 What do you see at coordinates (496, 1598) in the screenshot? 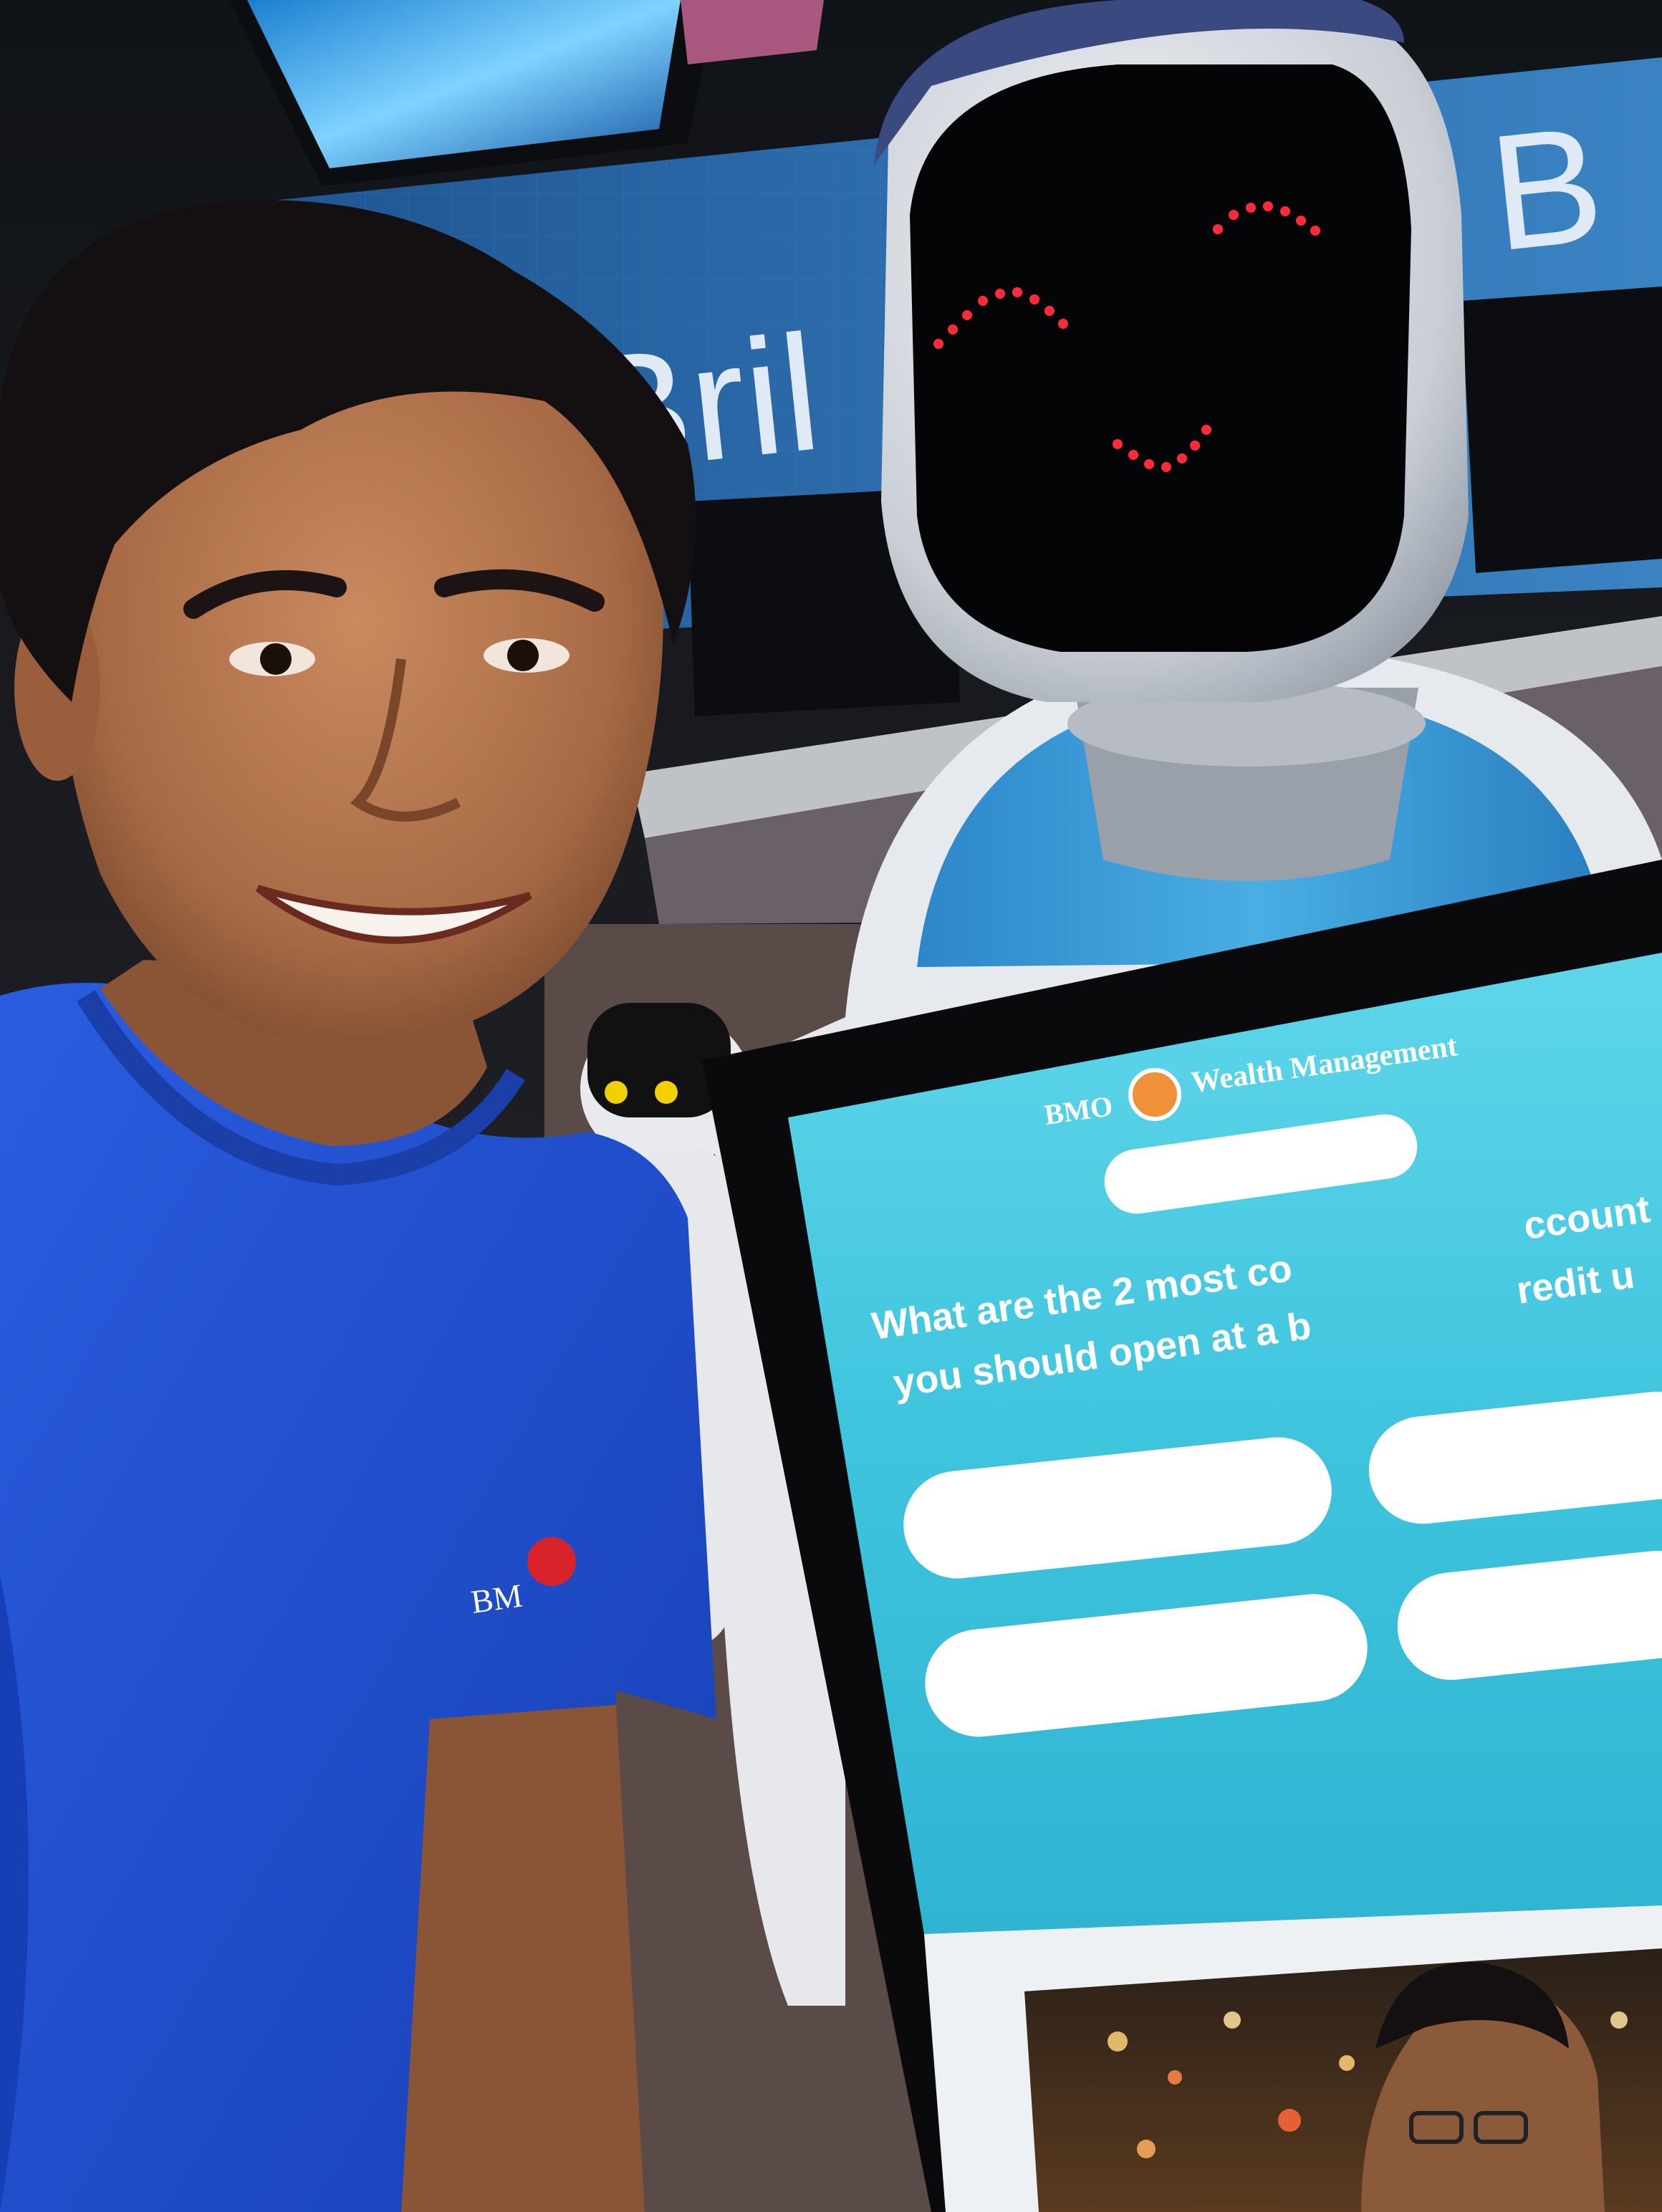
I see `shirt-logo-text: BM` at bounding box center [496, 1598].